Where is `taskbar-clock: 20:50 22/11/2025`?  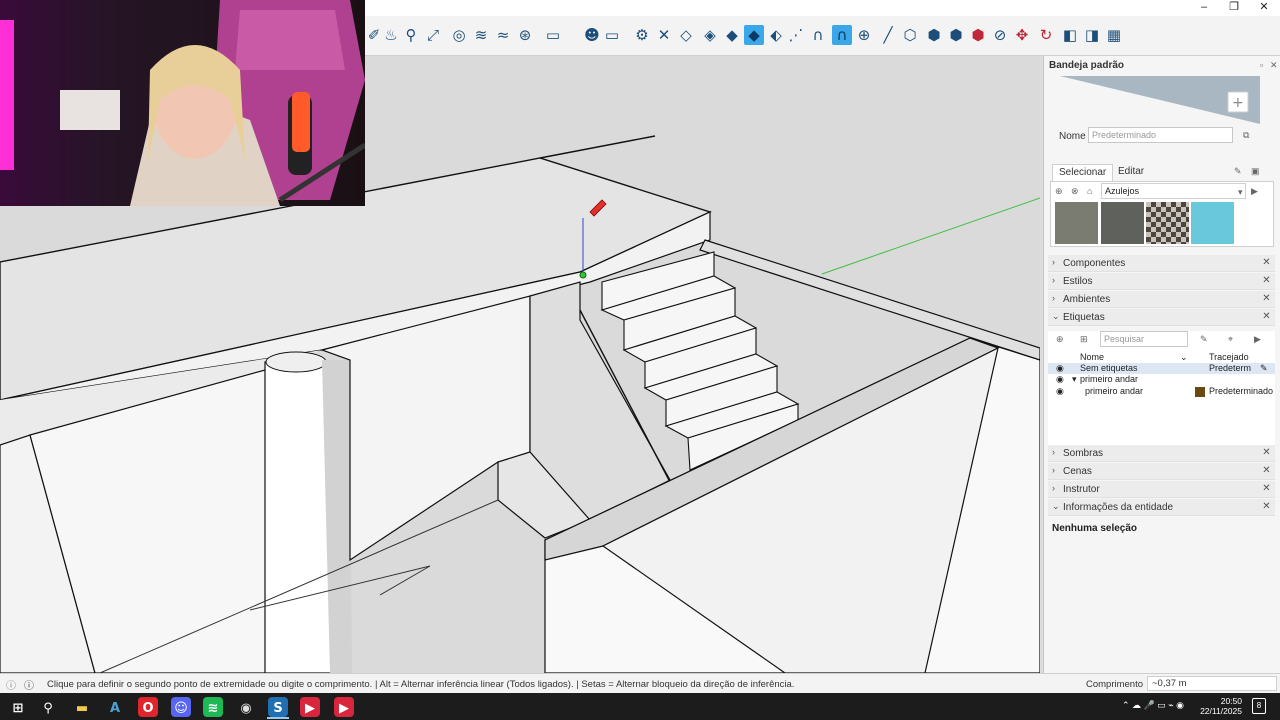 taskbar-clock: 20:50 22/11/2025 is located at coordinates (1219, 706).